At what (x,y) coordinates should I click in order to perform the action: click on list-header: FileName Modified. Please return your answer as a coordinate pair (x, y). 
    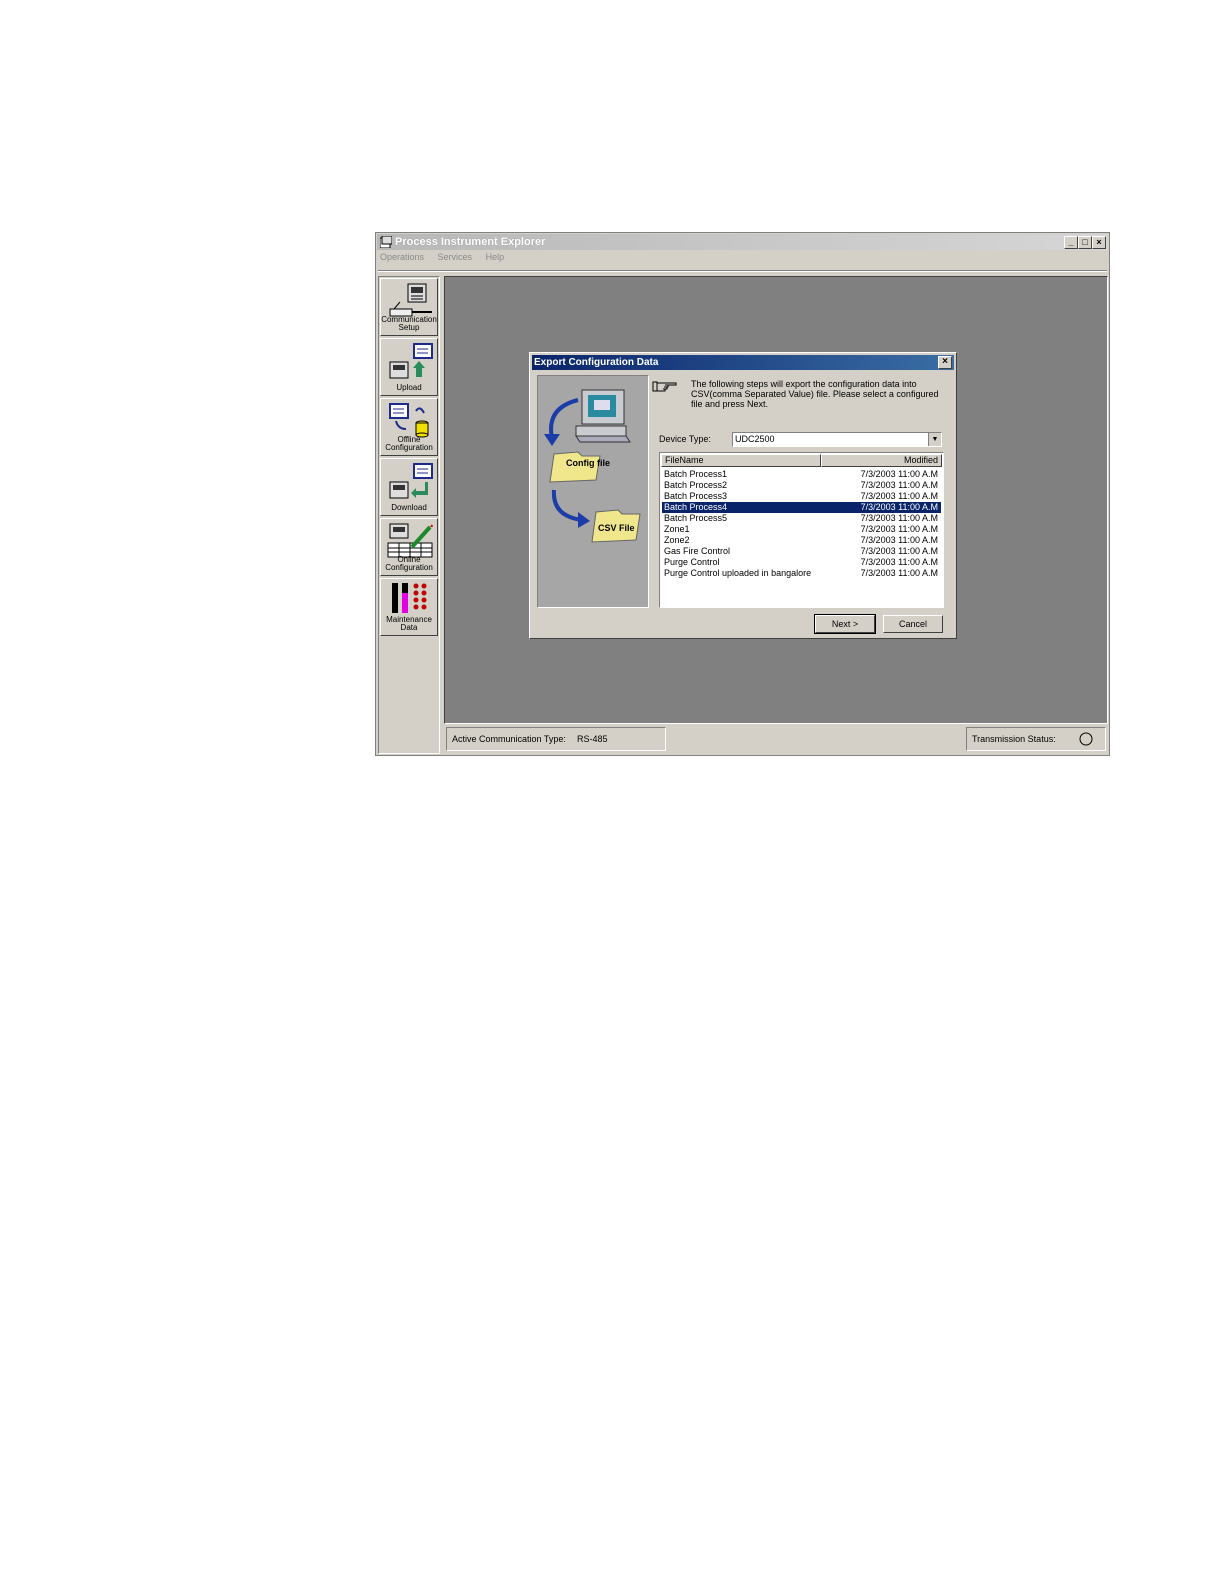
    Looking at the image, I should click on (801, 460).